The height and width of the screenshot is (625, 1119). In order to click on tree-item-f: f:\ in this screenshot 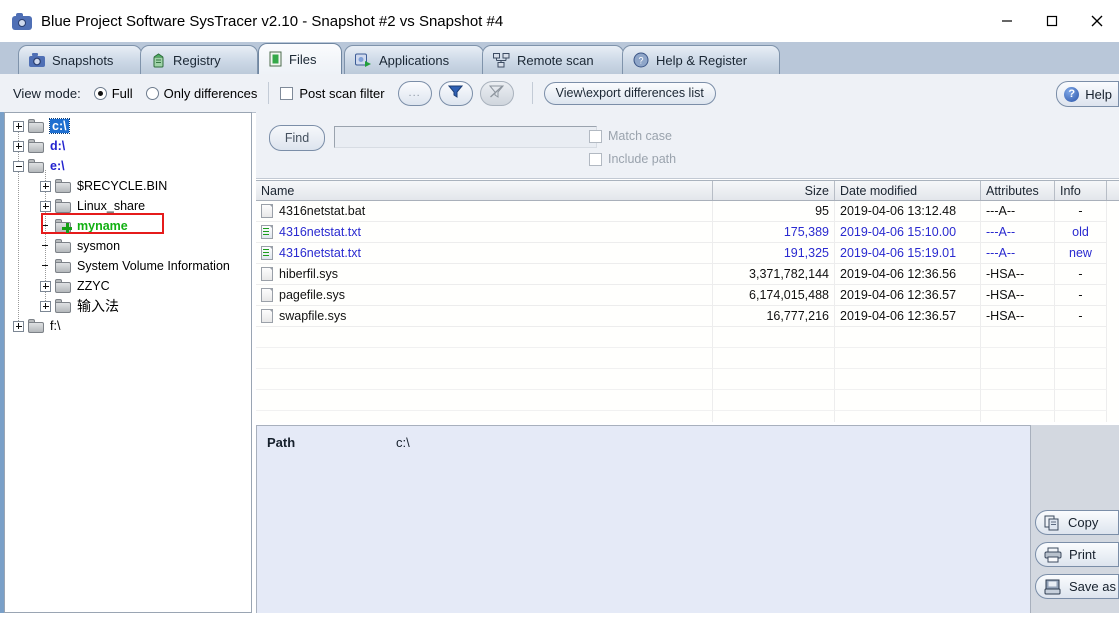, I will do `click(128, 326)`.